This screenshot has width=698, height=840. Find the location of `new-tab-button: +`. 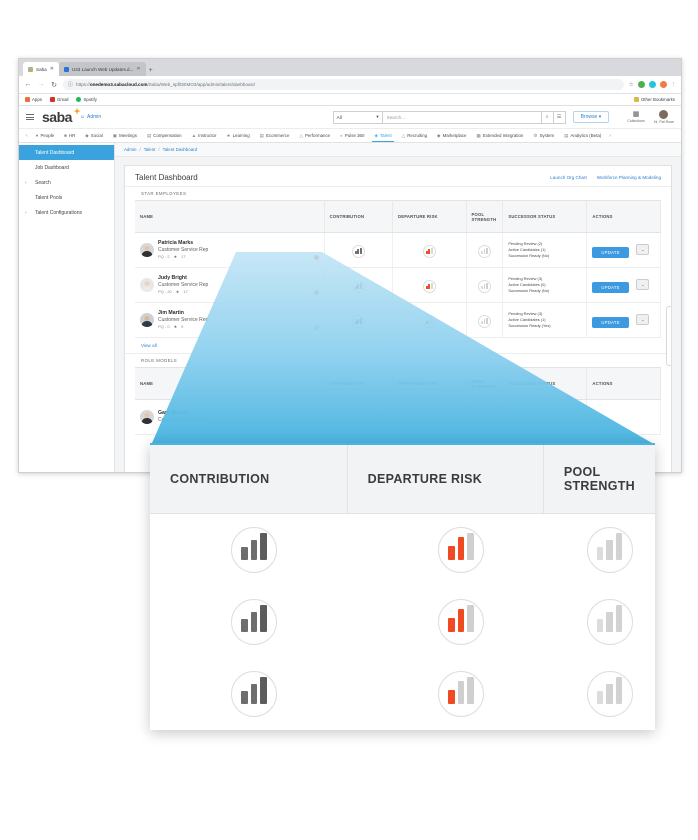

new-tab-button: + is located at coordinates (151, 71).